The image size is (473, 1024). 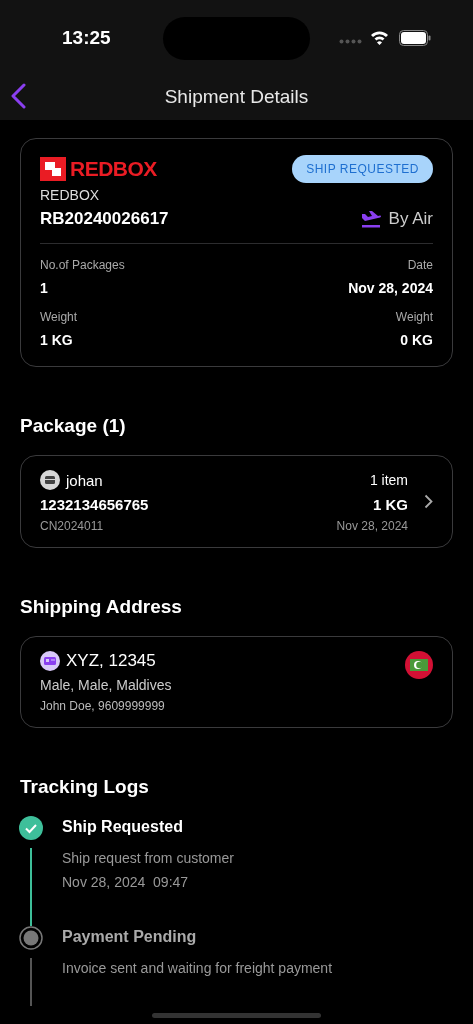 What do you see at coordinates (57, 340) in the screenshot?
I see `field-value: 1 KG` at bounding box center [57, 340].